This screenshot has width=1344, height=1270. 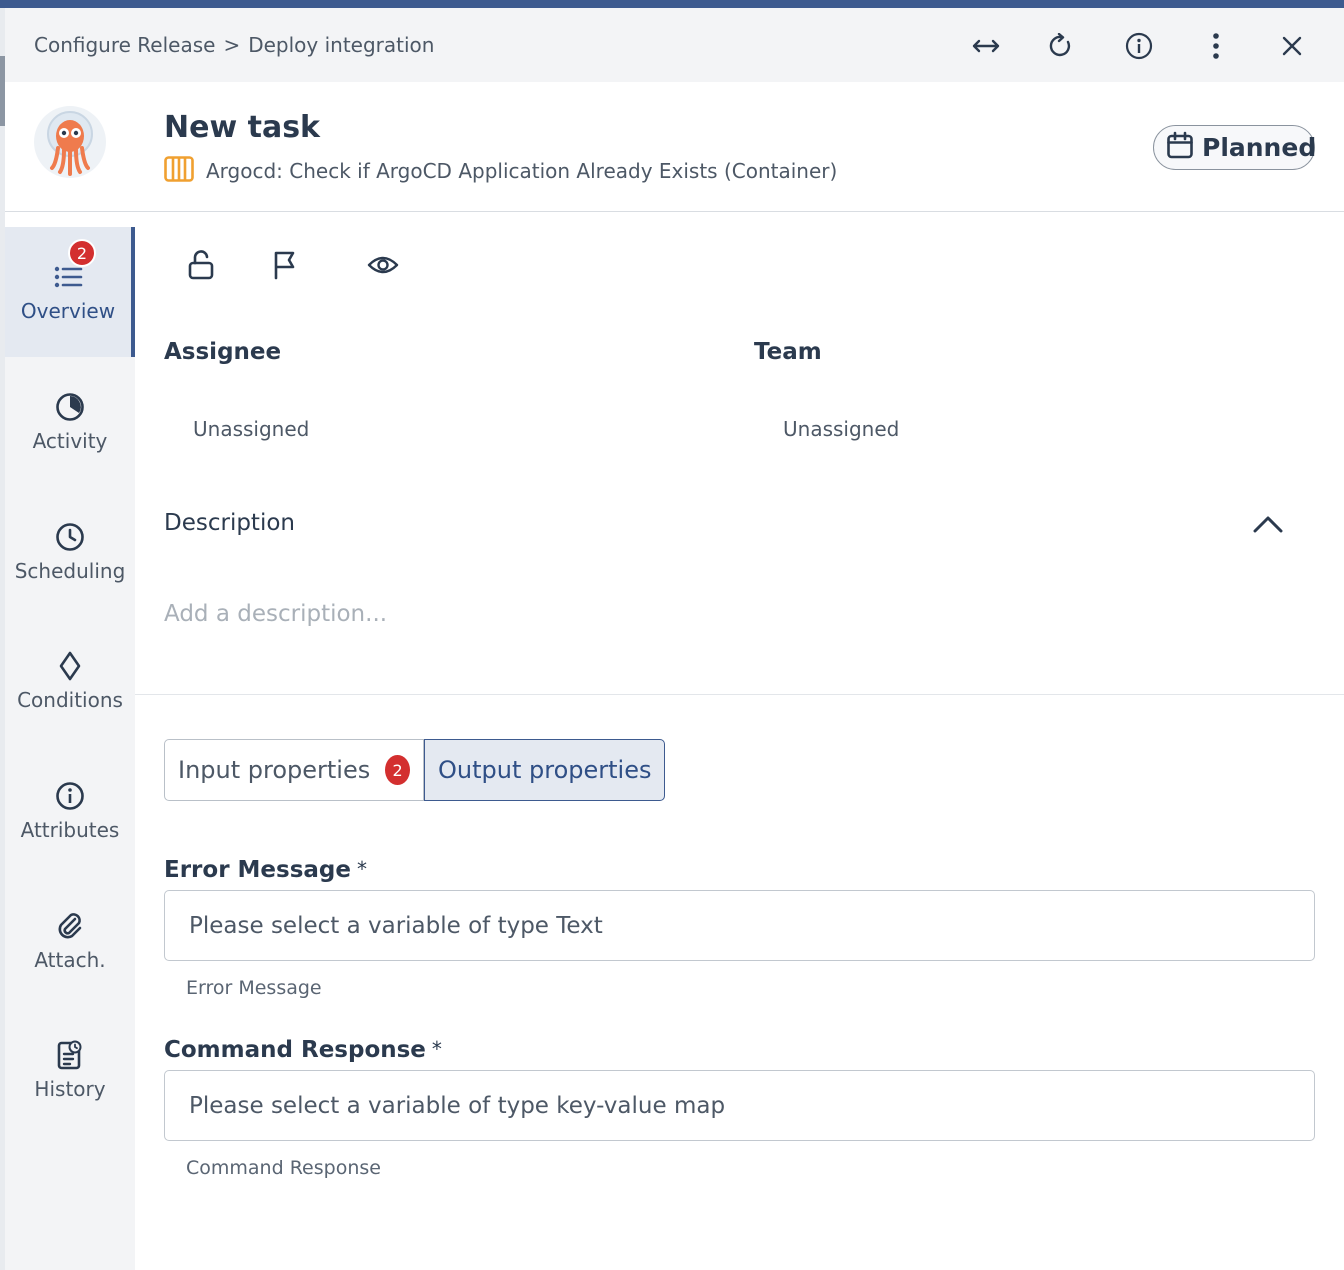 I want to click on command-response-label: Command Response *, so click(x=303, y=1050).